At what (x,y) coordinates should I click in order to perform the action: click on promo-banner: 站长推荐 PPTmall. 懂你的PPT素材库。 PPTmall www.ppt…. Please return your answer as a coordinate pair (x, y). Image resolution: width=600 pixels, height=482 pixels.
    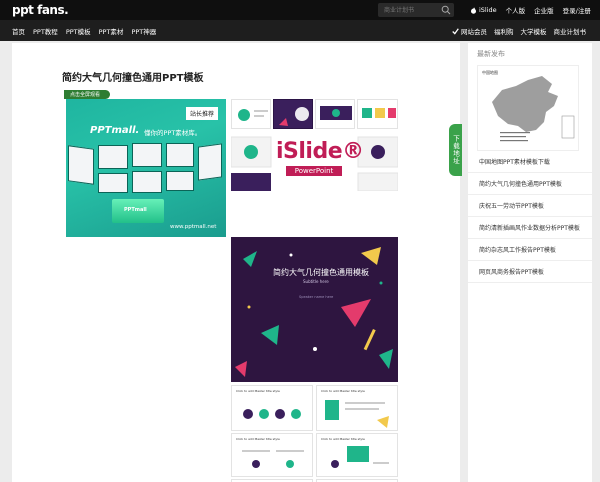
    Looking at the image, I should click on (146, 168).